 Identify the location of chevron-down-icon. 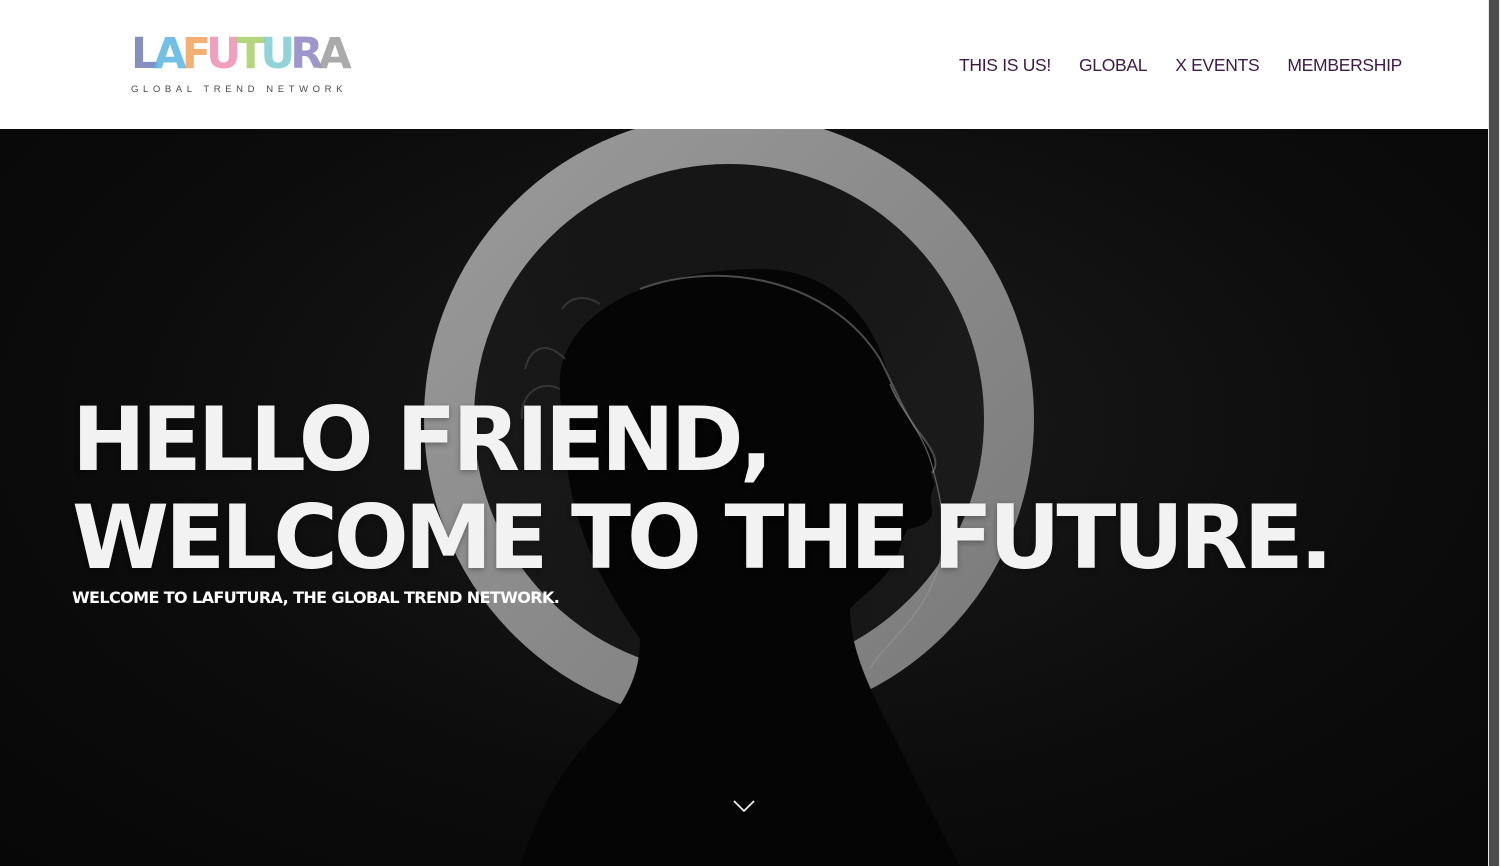
(744, 806).